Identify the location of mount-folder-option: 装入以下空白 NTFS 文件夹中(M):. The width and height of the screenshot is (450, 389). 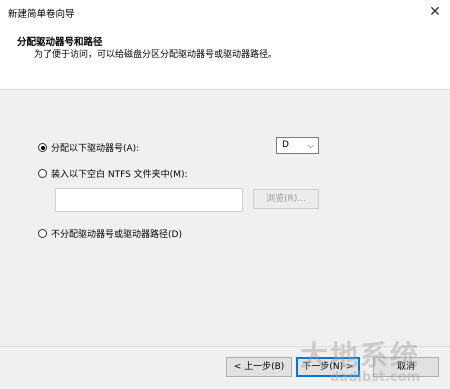
(113, 173).